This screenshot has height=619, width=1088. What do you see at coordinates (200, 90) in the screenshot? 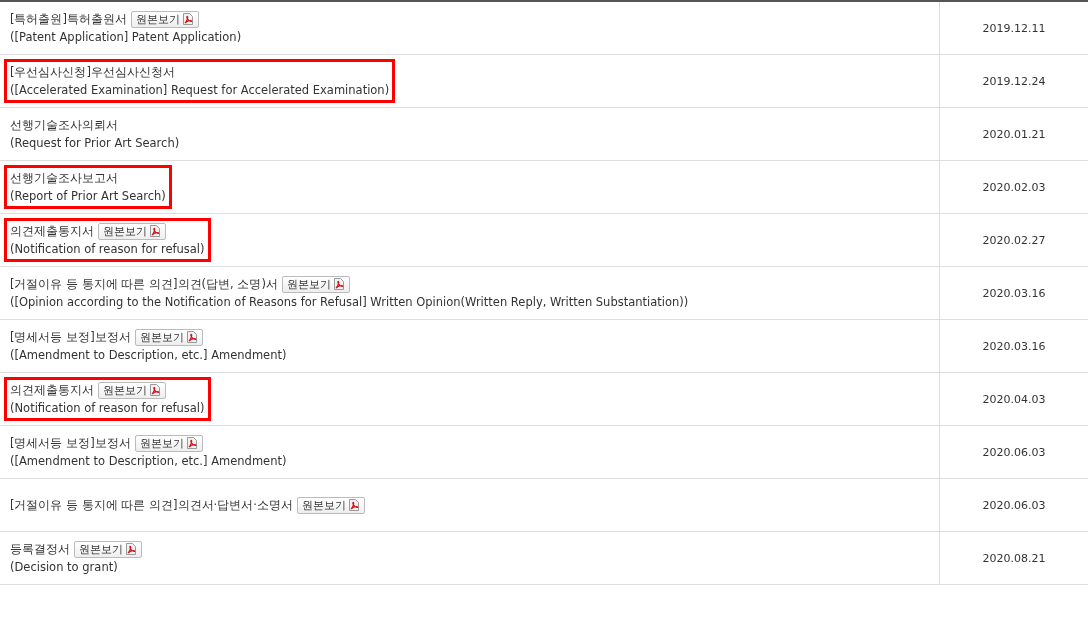
I see `document-subtitle: ([Accelerated Examination] Request for Accelerated Examination)` at bounding box center [200, 90].